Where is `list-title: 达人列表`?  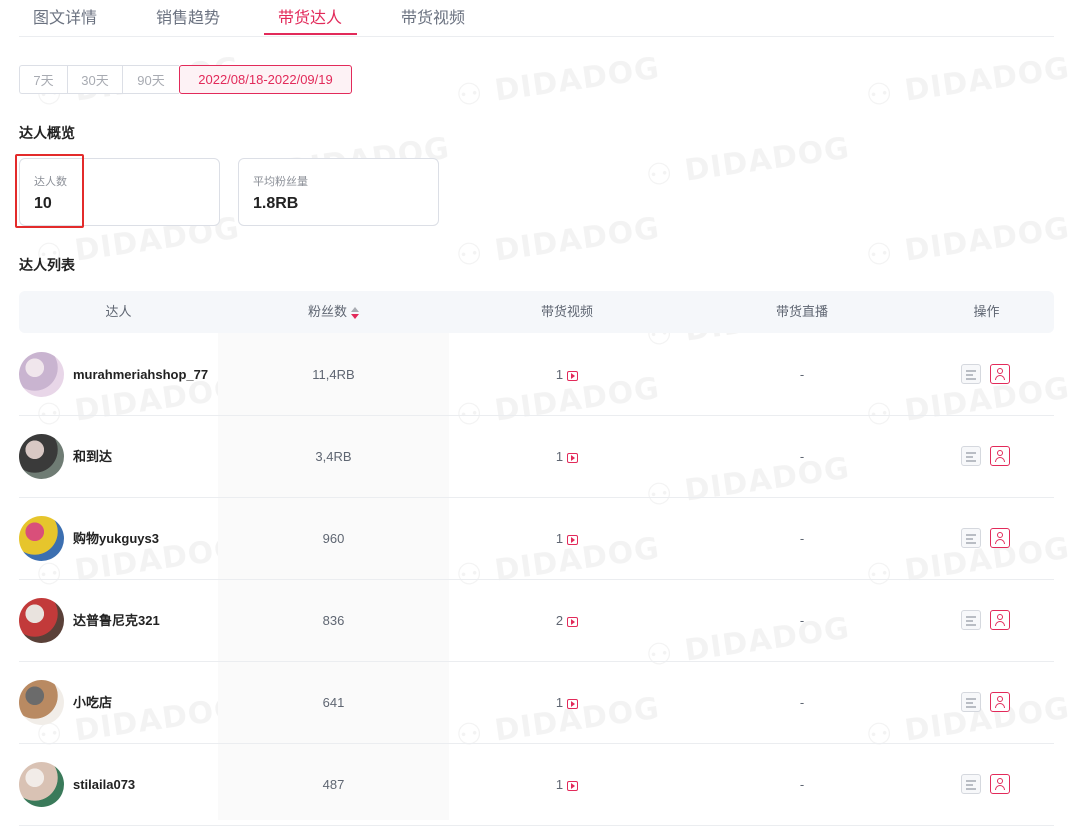 list-title: 达人列表 is located at coordinates (47, 265).